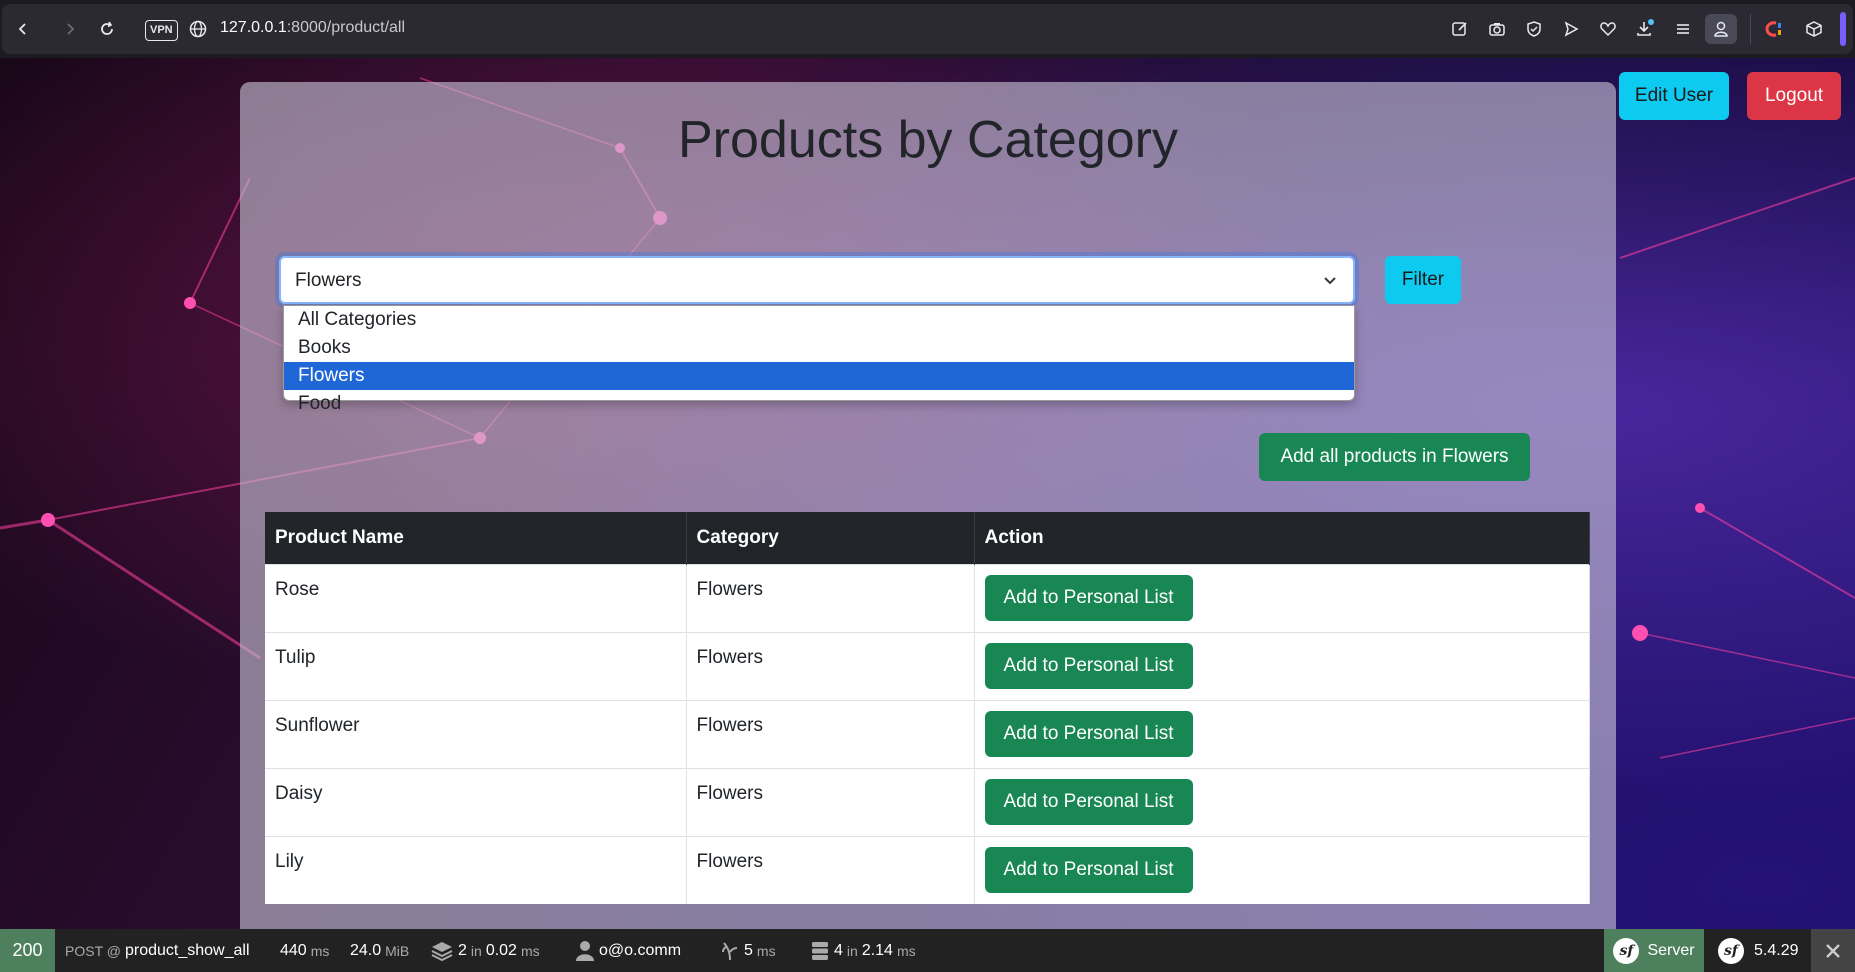  What do you see at coordinates (1683, 29) in the screenshot?
I see `menu-icon` at bounding box center [1683, 29].